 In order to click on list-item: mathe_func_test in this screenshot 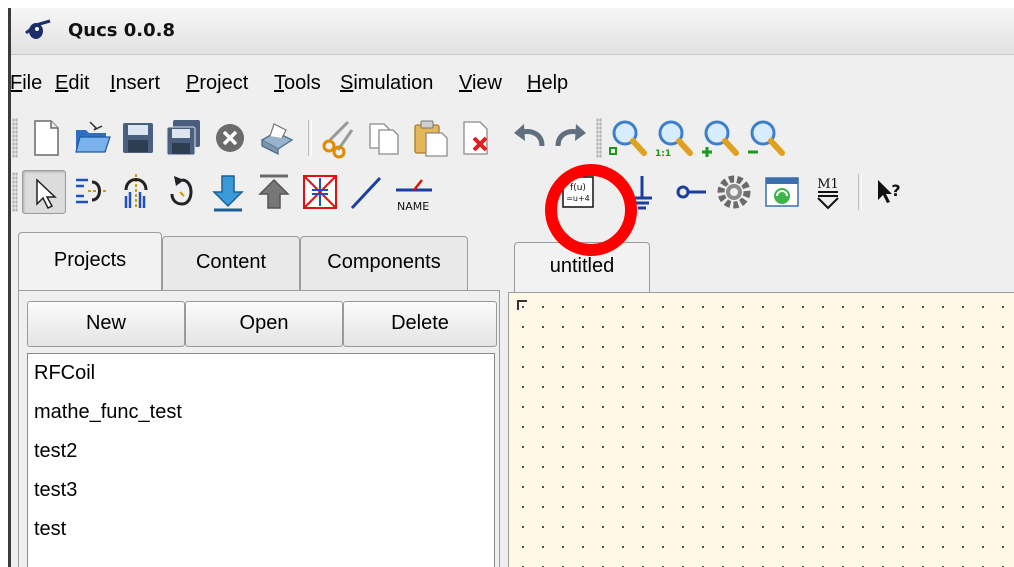, I will do `click(108, 412)`.